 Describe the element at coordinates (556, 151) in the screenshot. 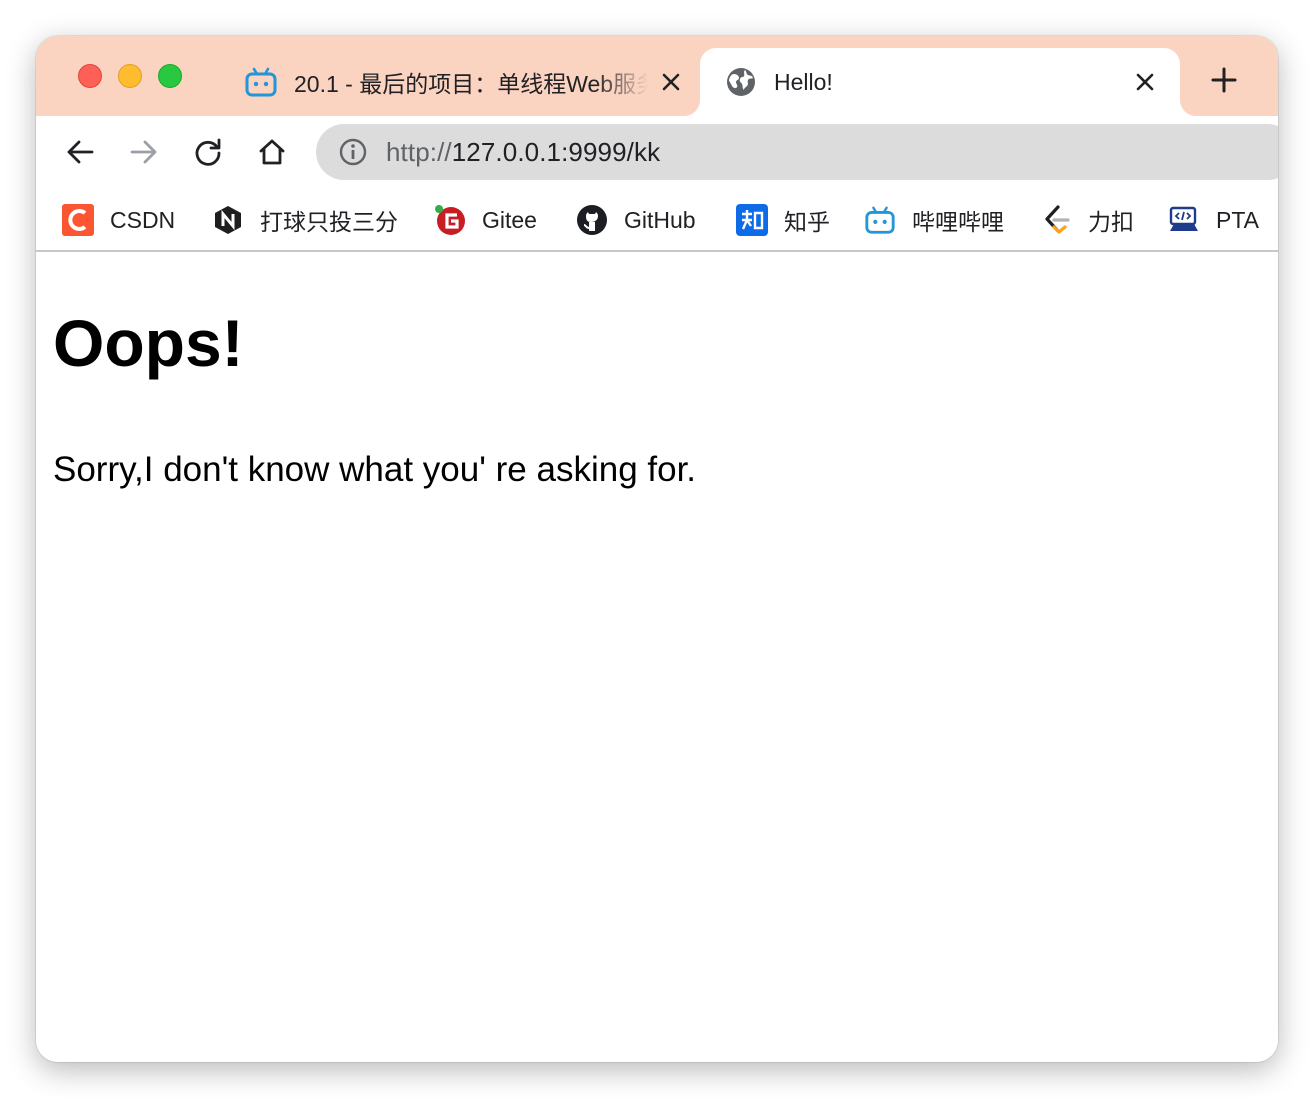

I see `url-host-path: 127.0.0.1:9999/kk` at that location.